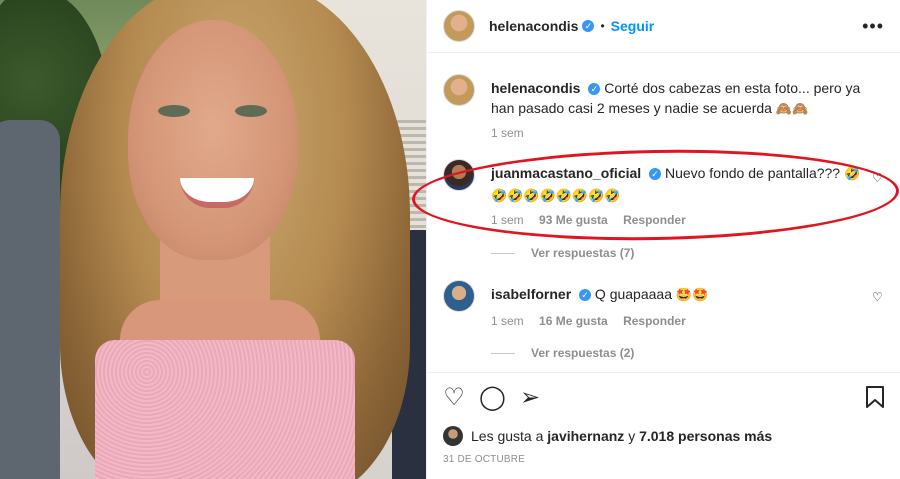  I want to click on like-heart-icon: ♡, so click(454, 398).